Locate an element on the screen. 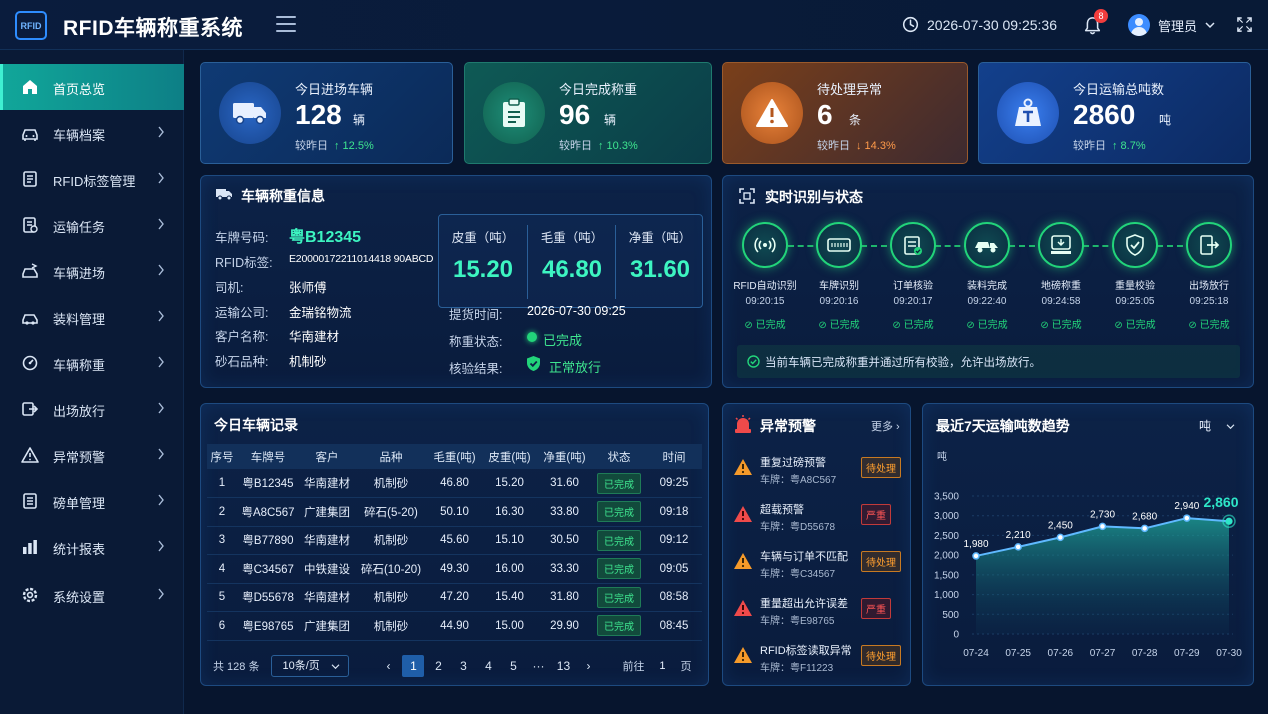 The image size is (1268, 714). rfid-logo-icon: RFID is located at coordinates (31, 25).